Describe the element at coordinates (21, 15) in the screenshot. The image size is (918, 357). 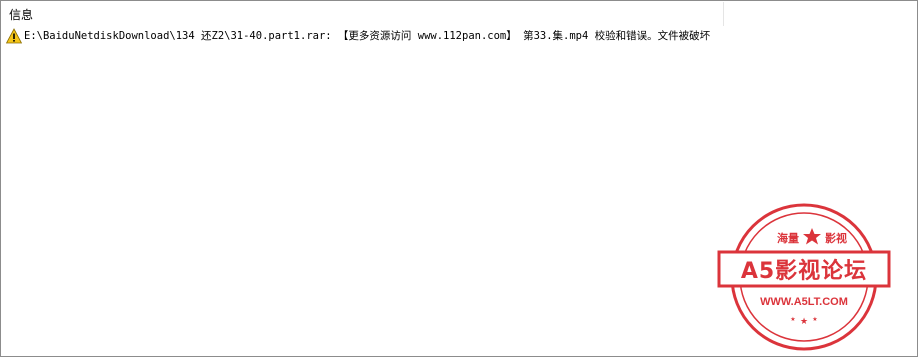
I see `info-column-label: 信息` at that location.